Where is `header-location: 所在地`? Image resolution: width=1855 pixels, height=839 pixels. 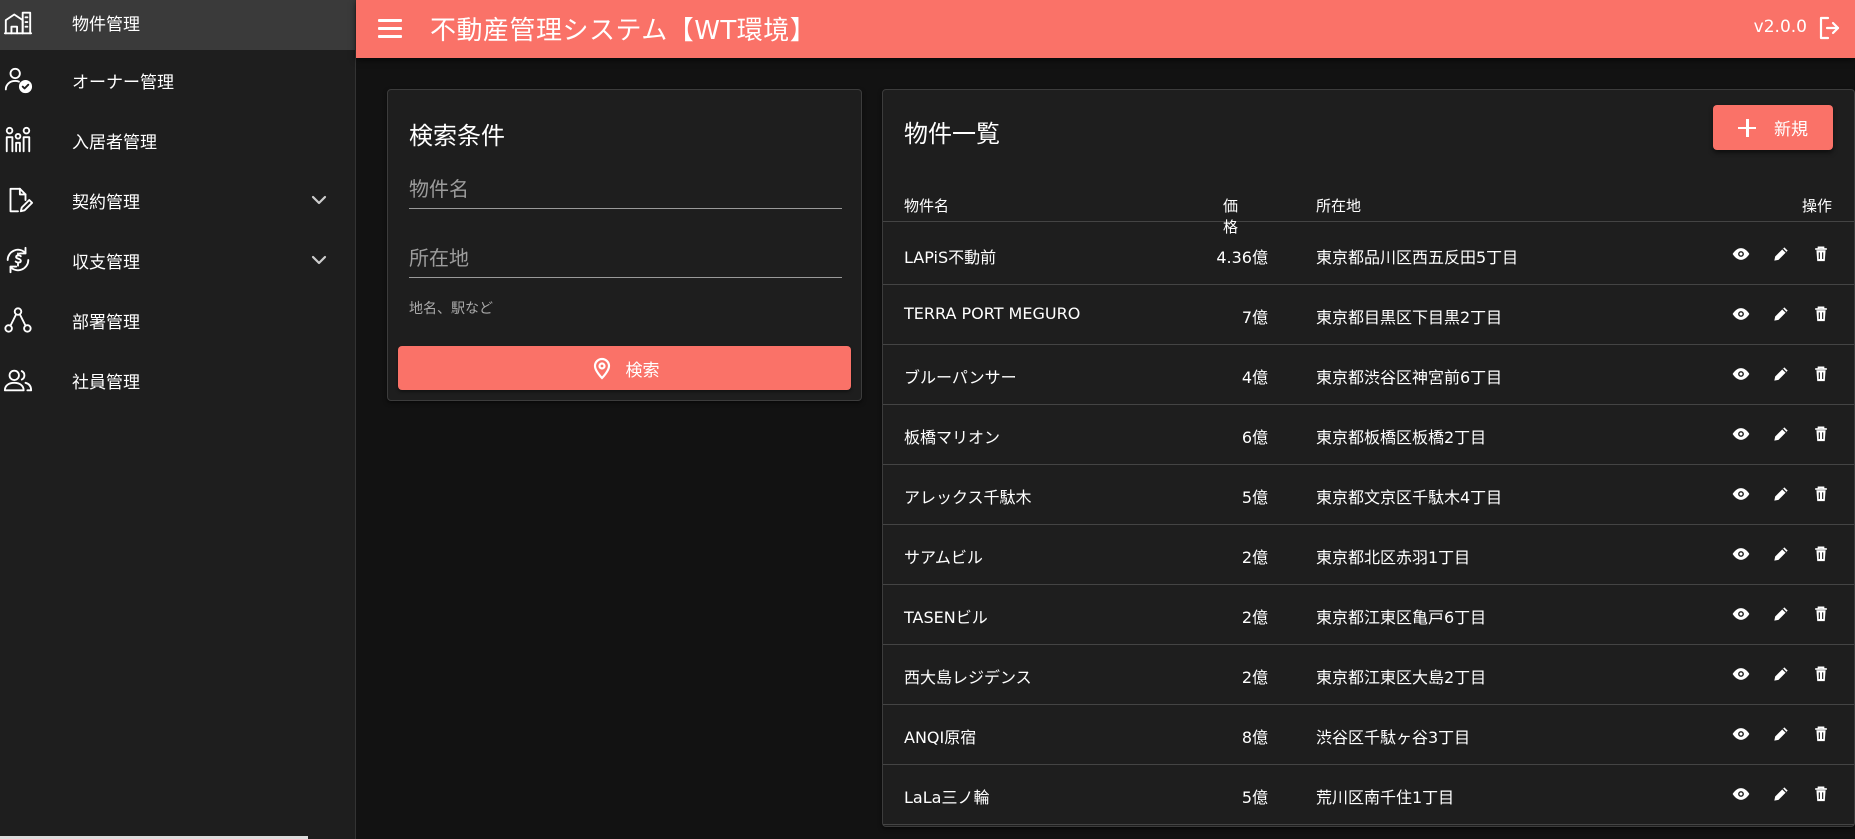
header-location: 所在地 is located at coordinates (1339, 206).